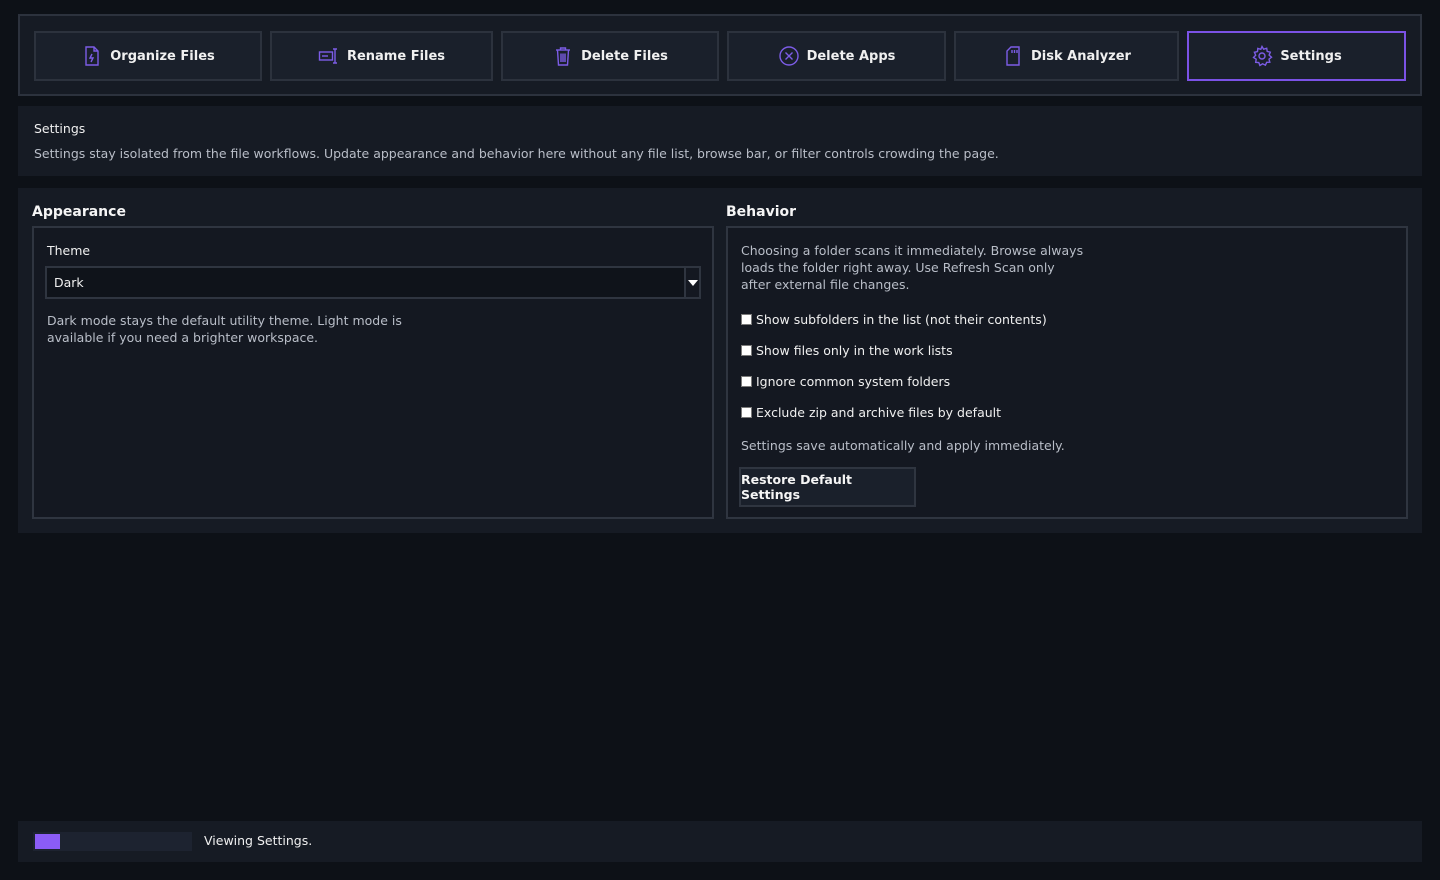 Image resolution: width=1440 pixels, height=880 pixels. I want to click on tab-label: Delete Files, so click(624, 56).